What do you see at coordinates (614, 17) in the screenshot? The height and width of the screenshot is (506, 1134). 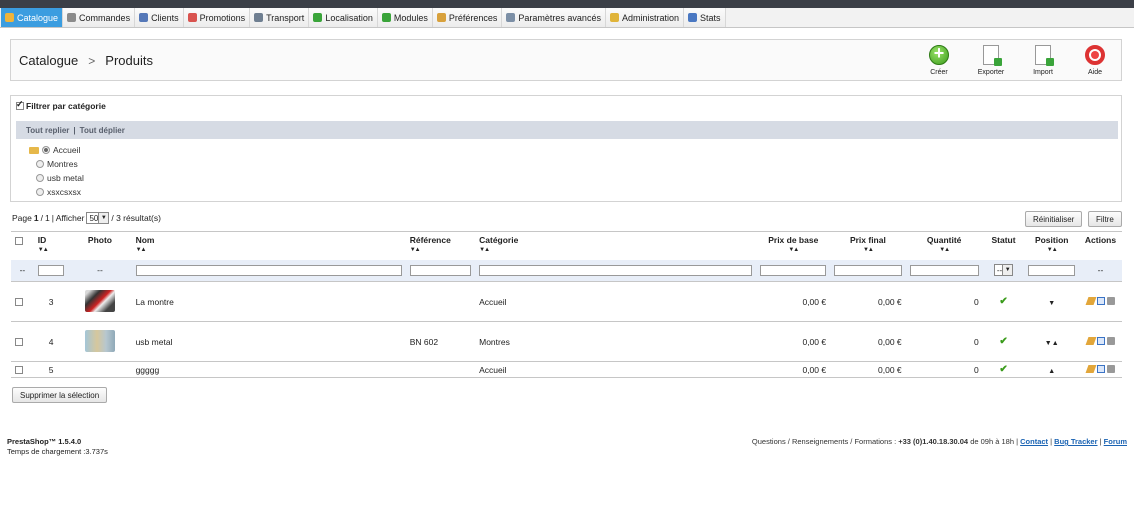 I see `key-icon` at bounding box center [614, 17].